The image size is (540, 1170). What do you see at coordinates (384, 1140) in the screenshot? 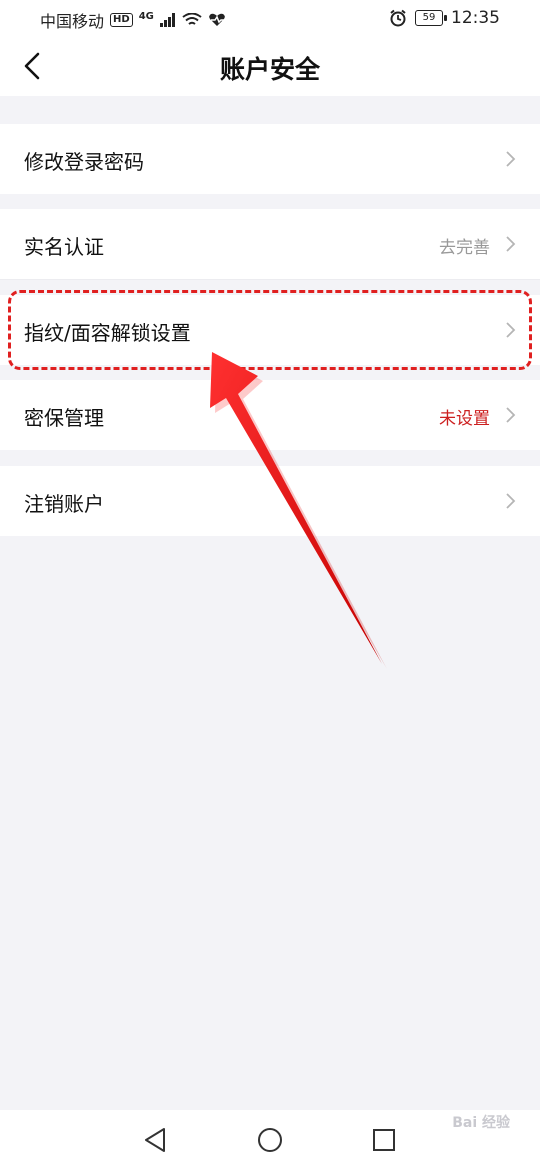
I see `nav-recents-icon` at bounding box center [384, 1140].